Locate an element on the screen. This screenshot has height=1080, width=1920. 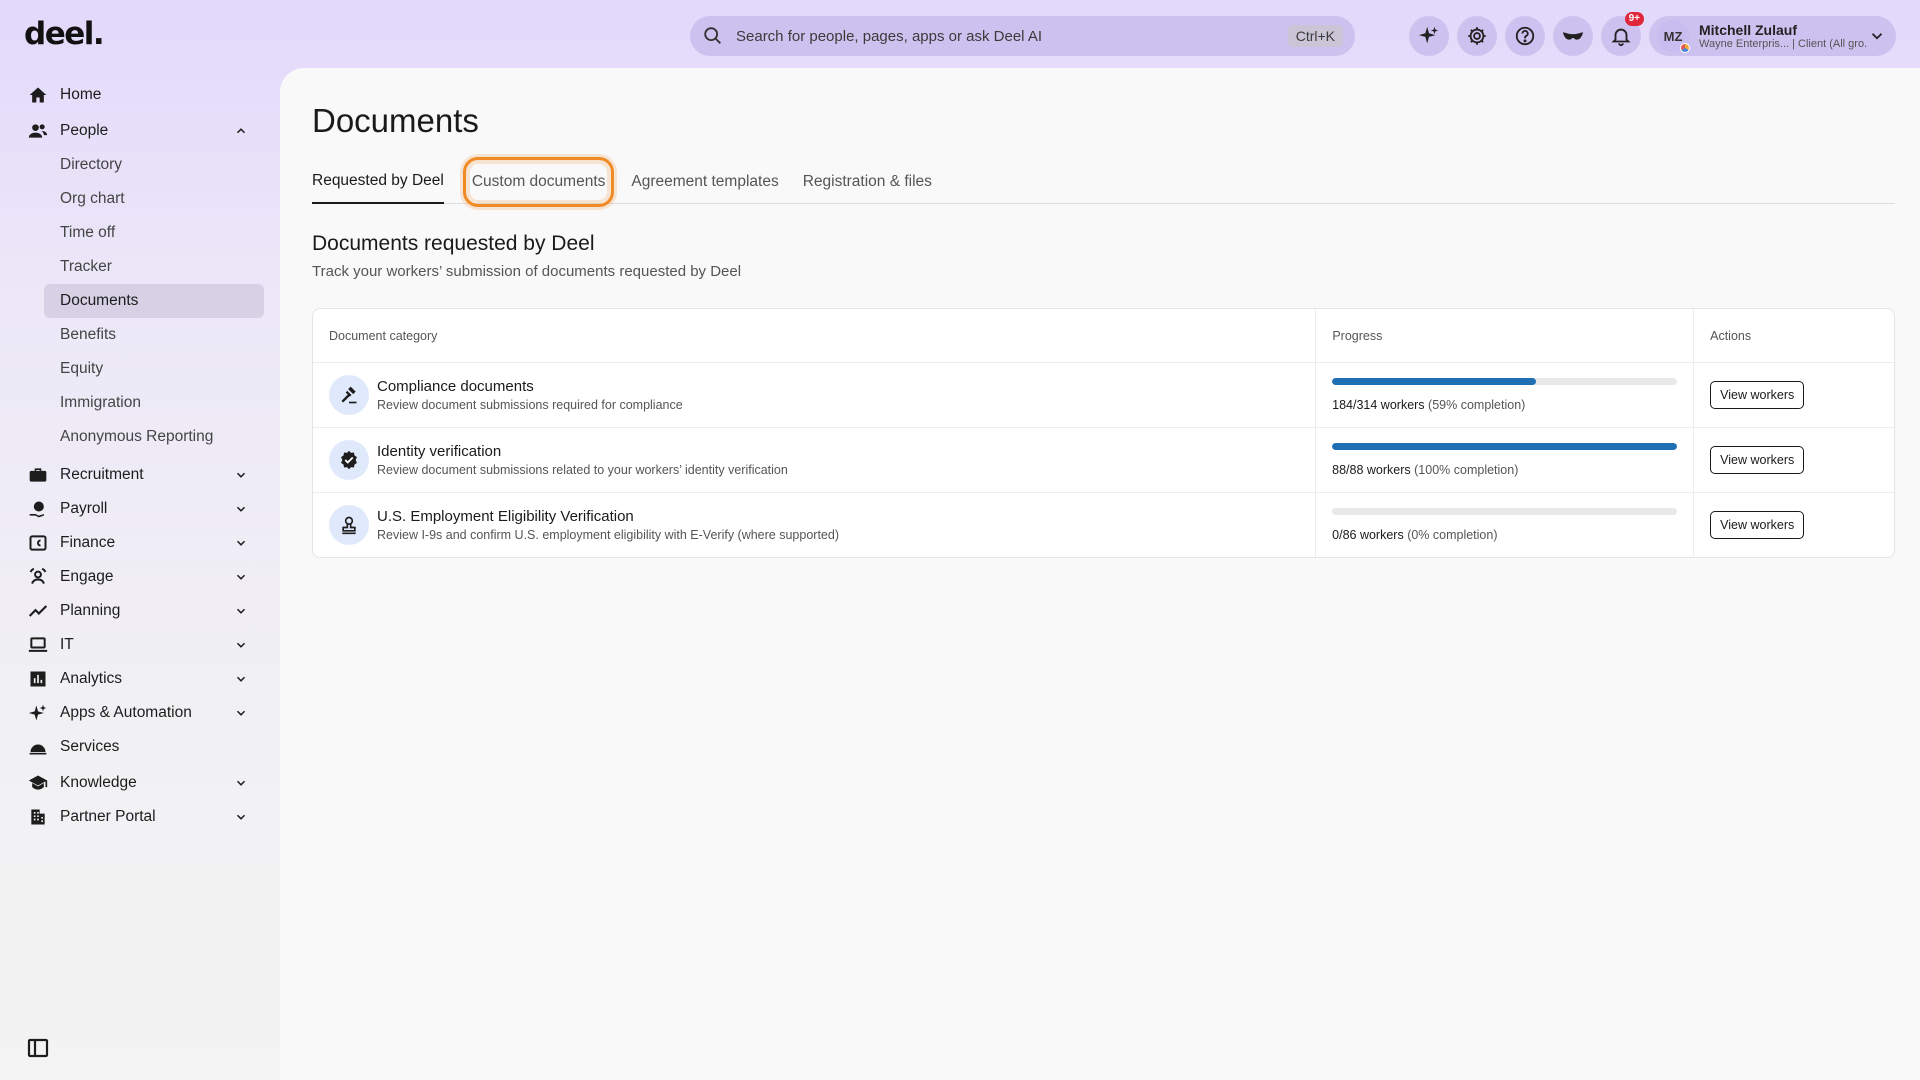
search-input is located at coordinates (1012, 36).